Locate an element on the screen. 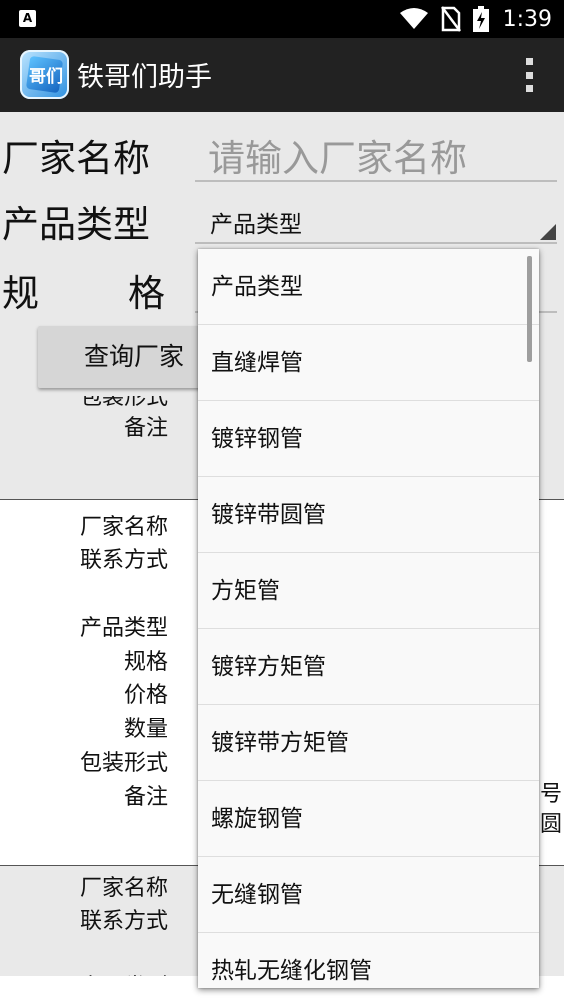 This screenshot has width=564, height=1002. vendor-input: 请输入厂家名称 is located at coordinates (337, 155).